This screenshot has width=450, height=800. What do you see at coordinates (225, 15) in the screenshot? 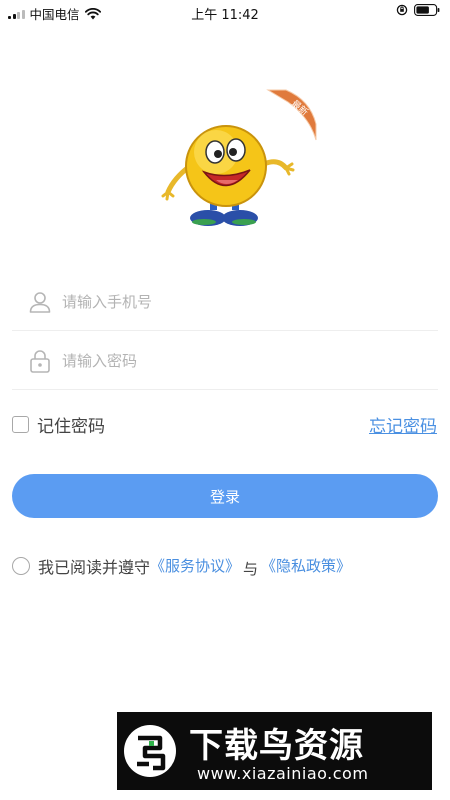
I see `status-time: 上午 11:42` at bounding box center [225, 15].